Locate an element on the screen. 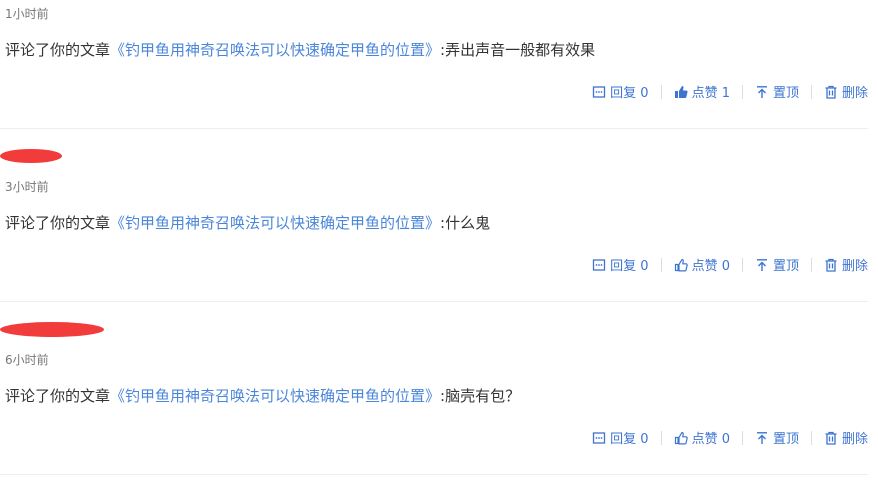 The width and height of the screenshot is (878, 480). comment-time: 1小时前 is located at coordinates (27, 14).